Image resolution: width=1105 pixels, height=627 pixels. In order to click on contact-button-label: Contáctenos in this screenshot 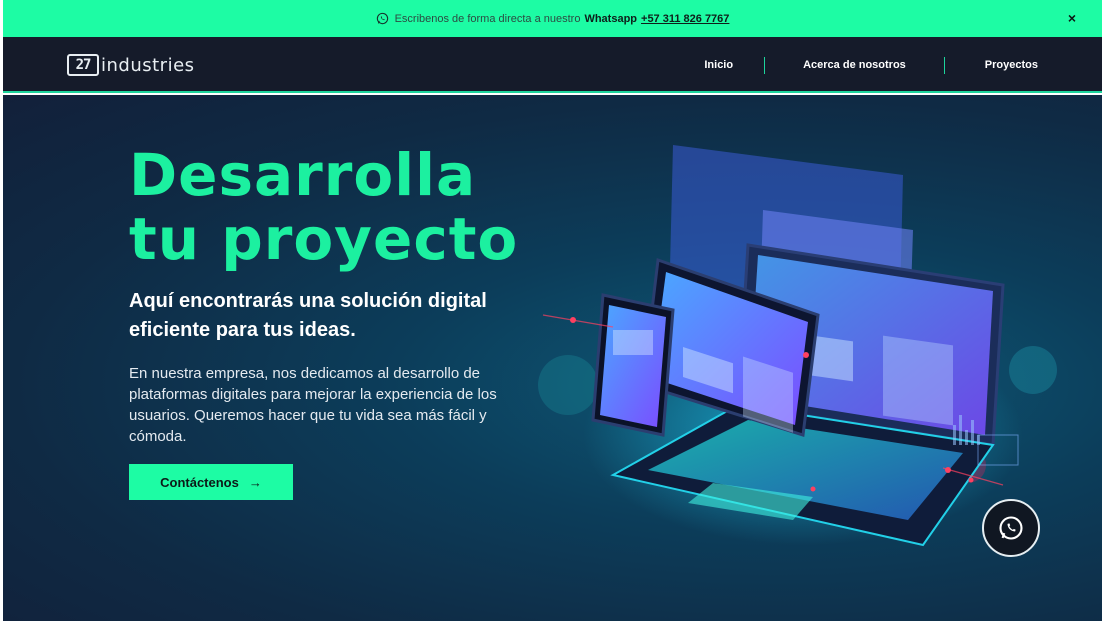, I will do `click(199, 482)`.